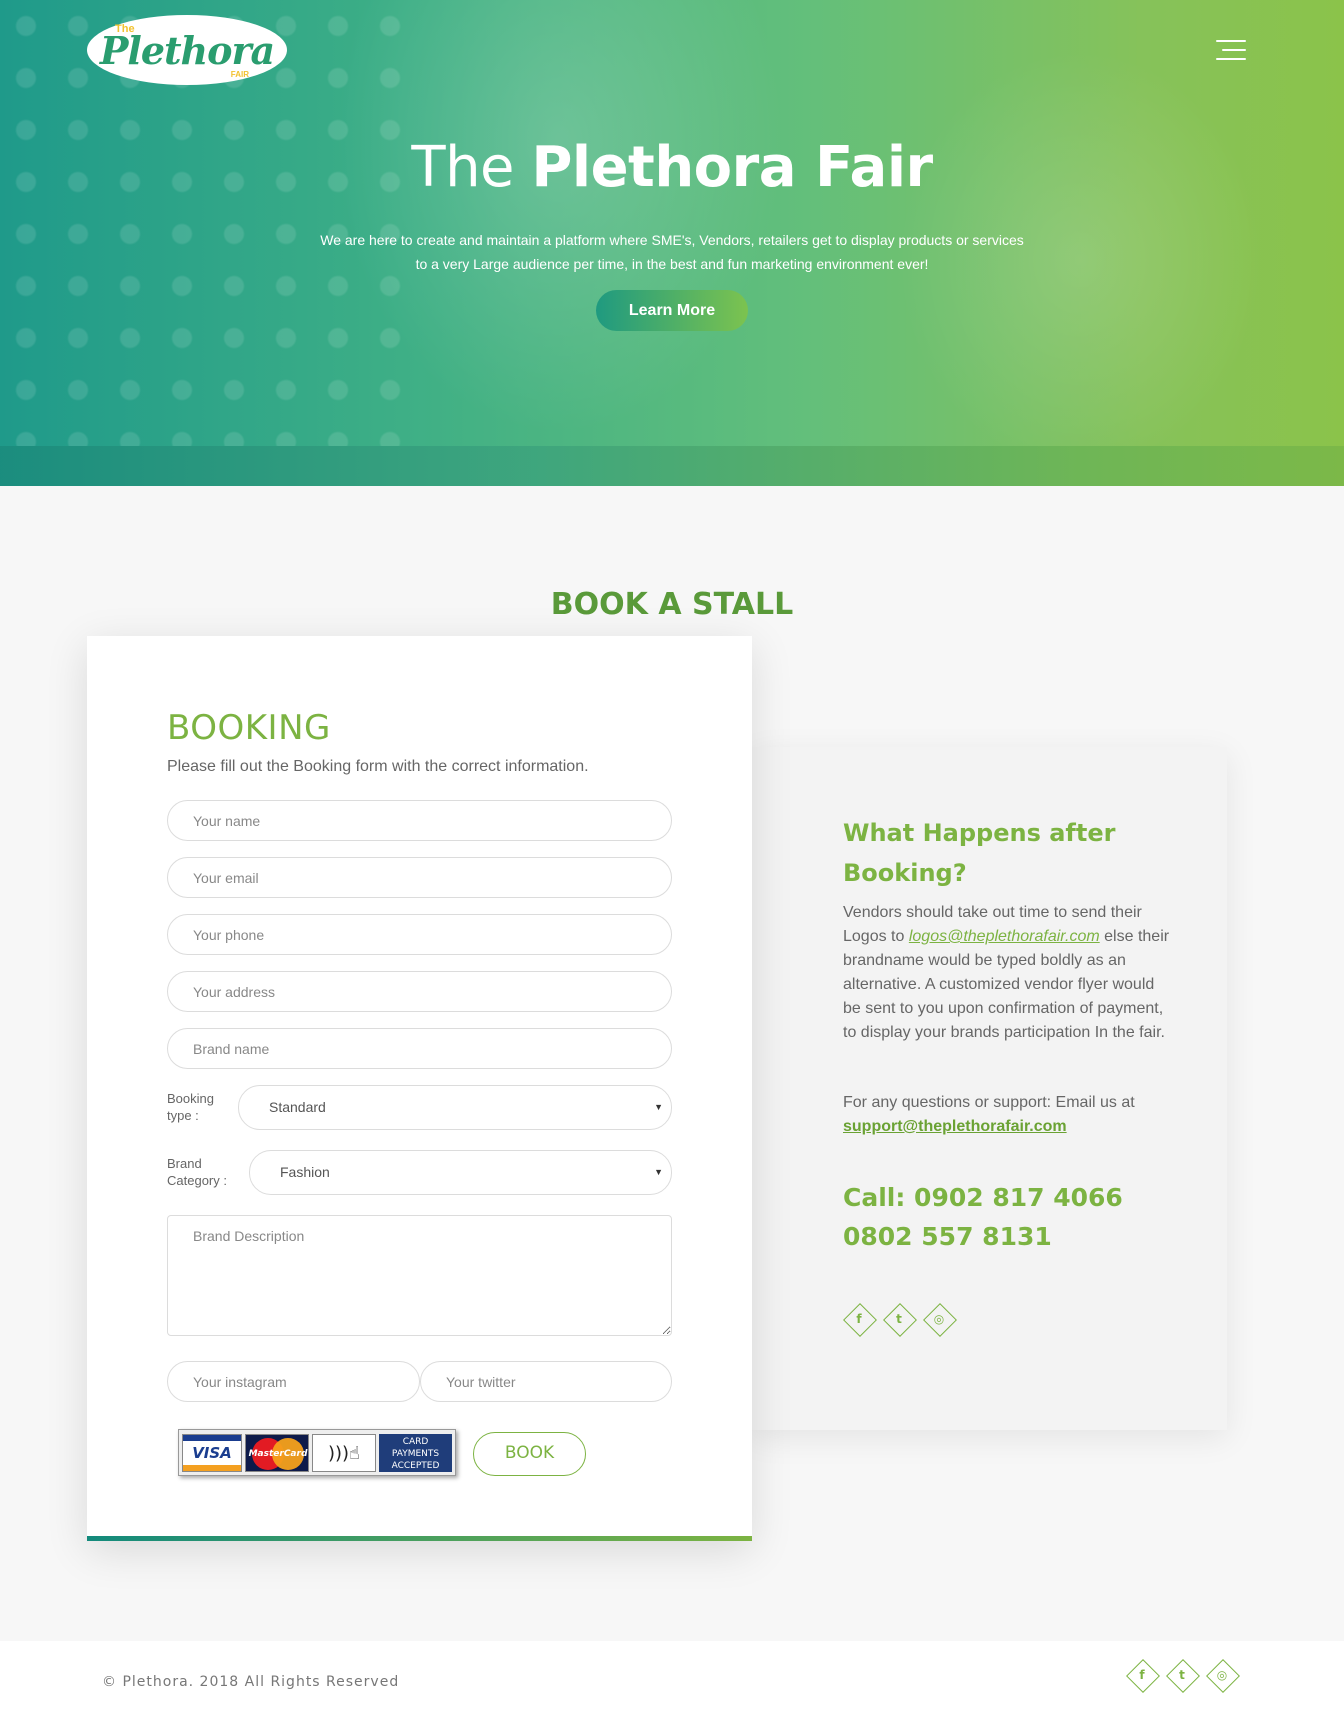 The height and width of the screenshot is (1709, 1344). I want to click on visa-logo: VISA, so click(212, 1452).